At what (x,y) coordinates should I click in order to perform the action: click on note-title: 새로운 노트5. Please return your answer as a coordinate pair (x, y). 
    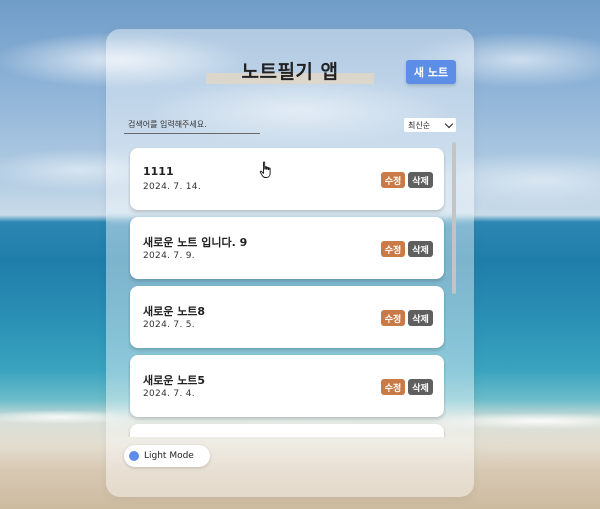
    Looking at the image, I should click on (174, 380).